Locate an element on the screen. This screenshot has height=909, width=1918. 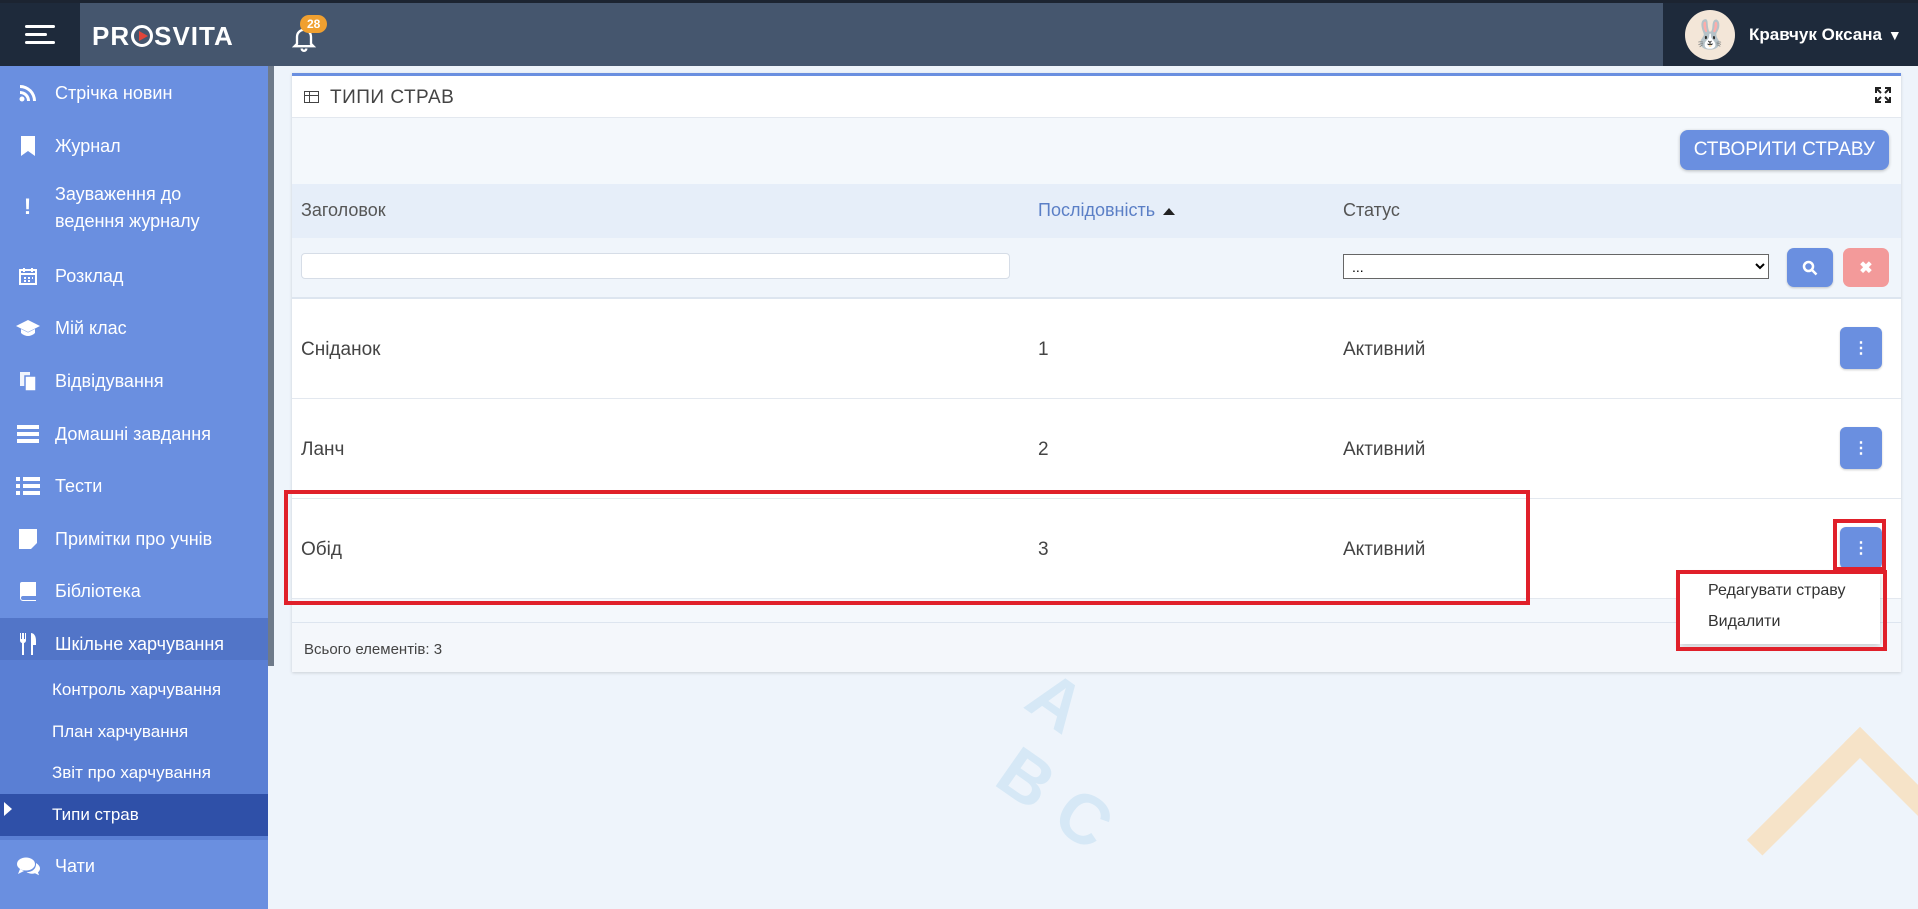
sort-asc-icon is located at coordinates (1169, 211).